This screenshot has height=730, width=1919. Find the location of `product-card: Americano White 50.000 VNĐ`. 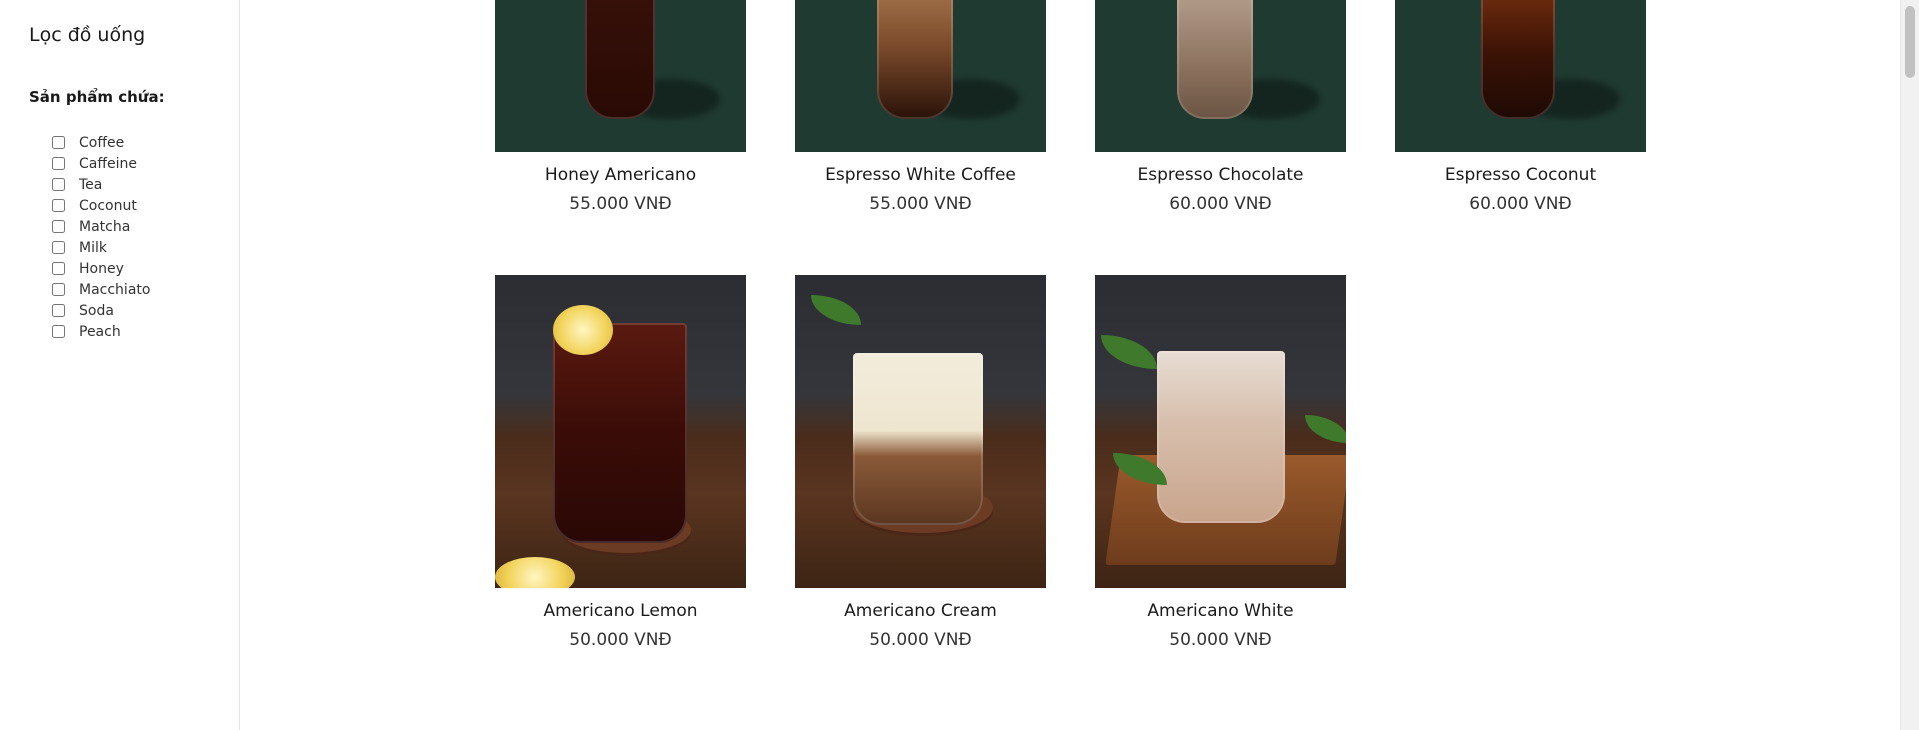

product-card: Americano White 50.000 VNĐ is located at coordinates (1220, 463).